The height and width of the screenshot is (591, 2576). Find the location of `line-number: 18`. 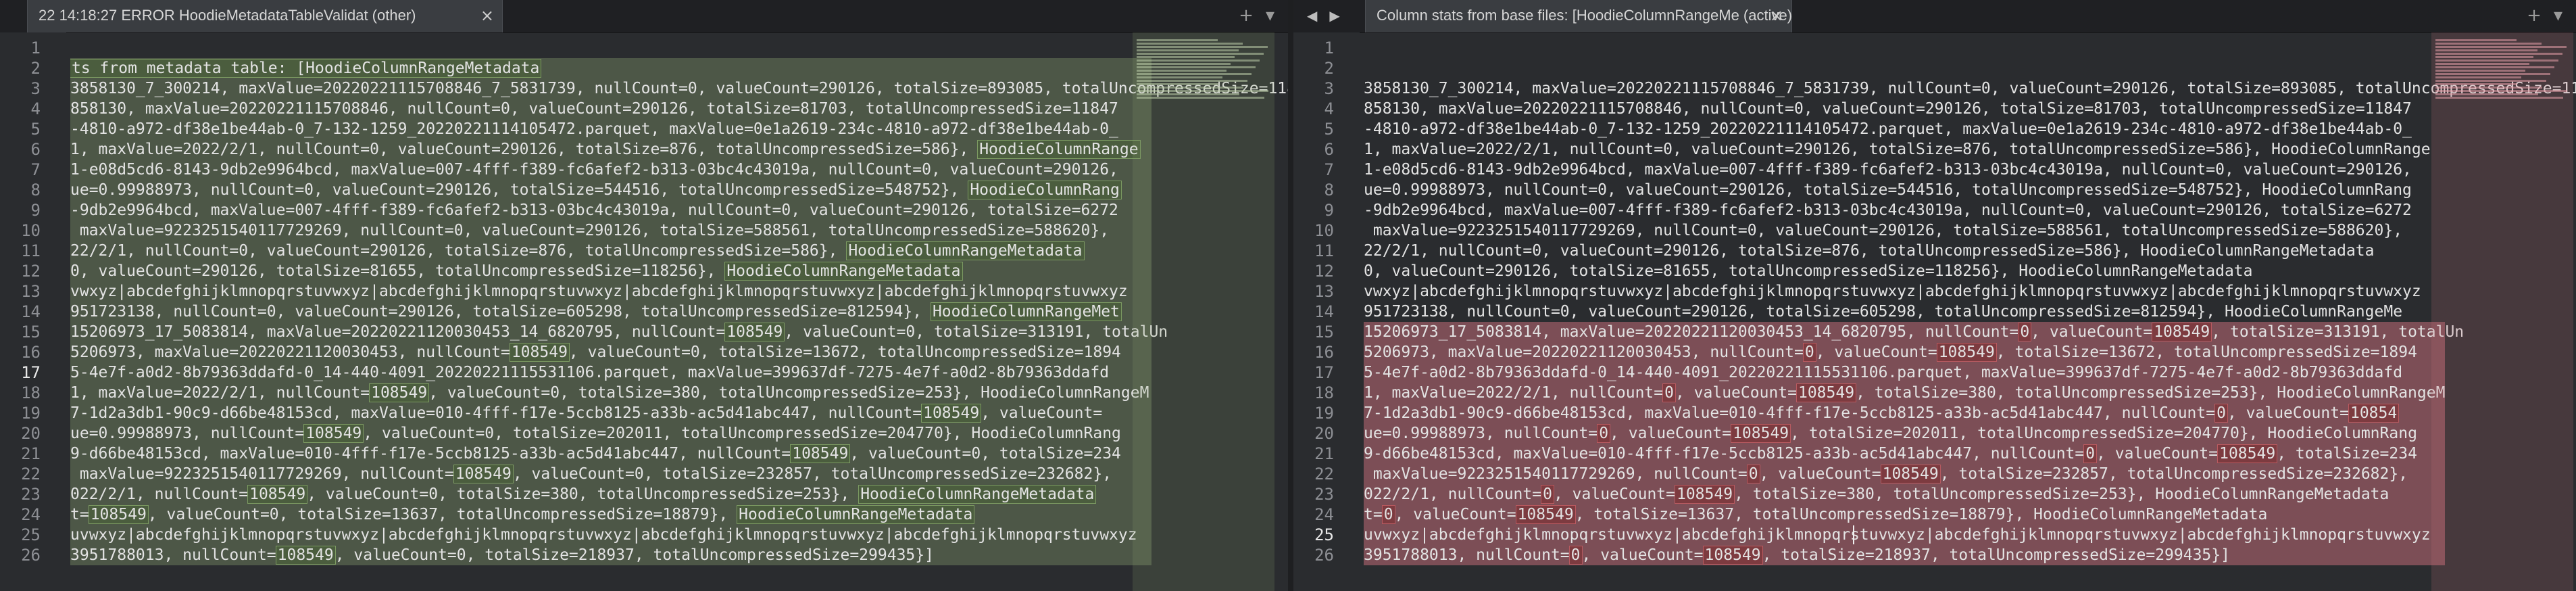

line-number: 18 is located at coordinates (1324, 392).